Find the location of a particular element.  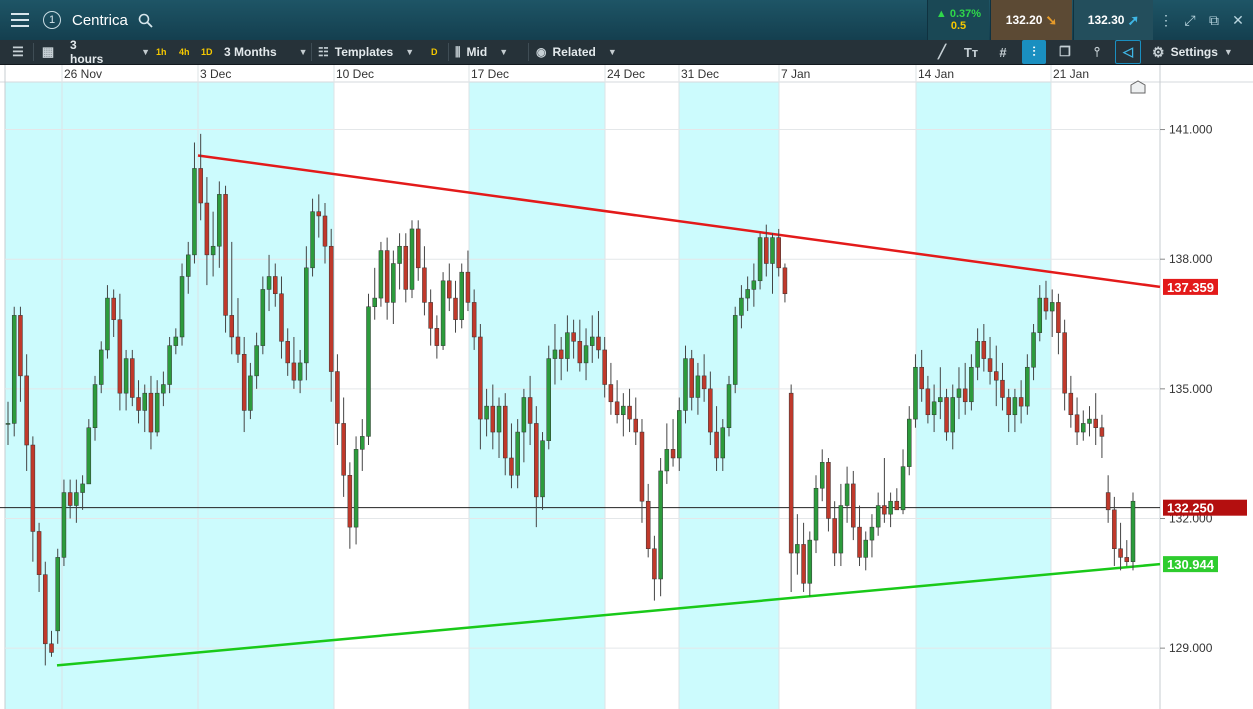

settings-button: ⚙ Settings ▼ is located at coordinates (1200, 52).